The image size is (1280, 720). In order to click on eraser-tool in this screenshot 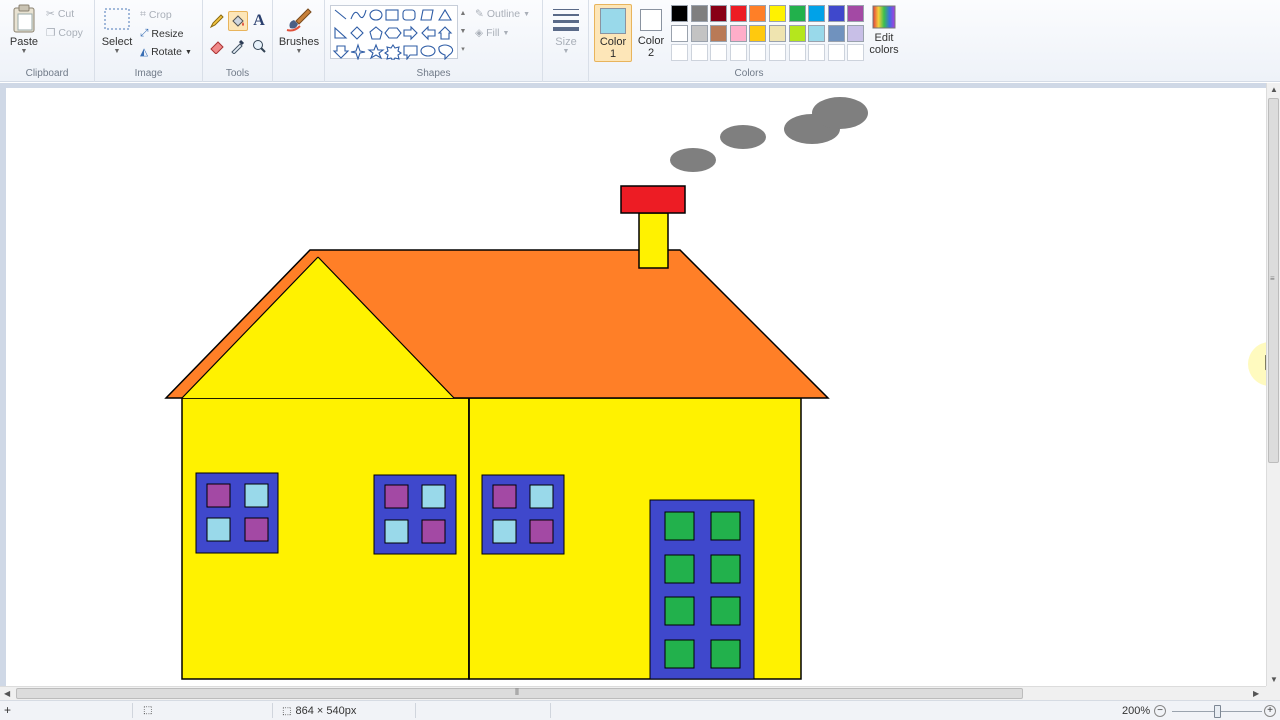, I will do `click(217, 46)`.